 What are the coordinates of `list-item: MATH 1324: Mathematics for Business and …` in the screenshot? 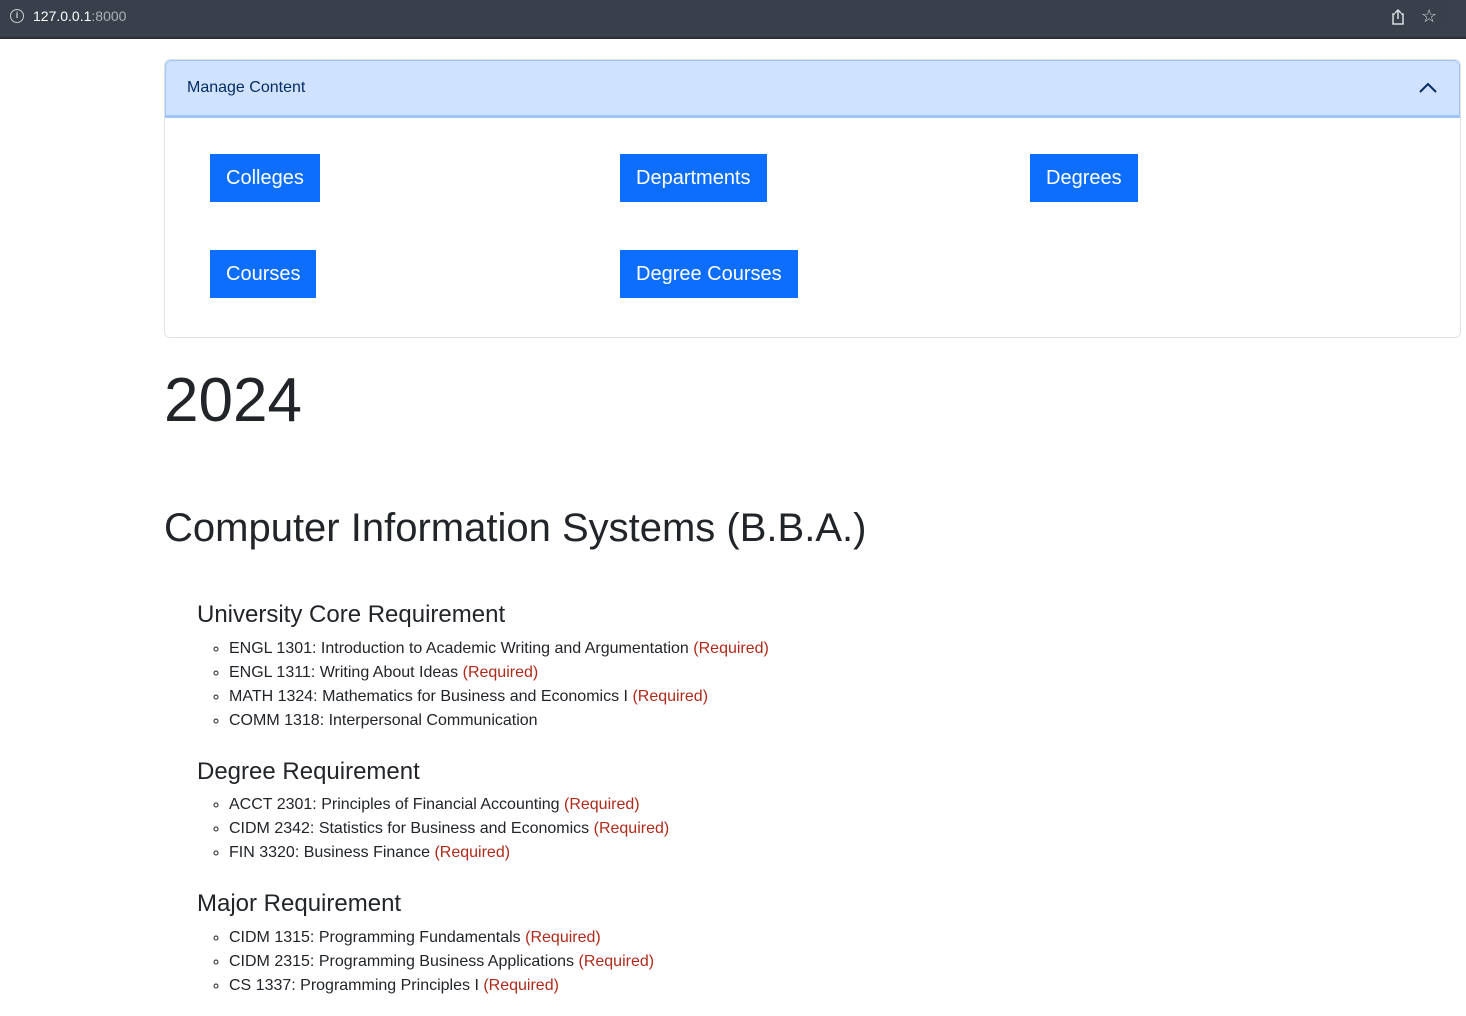 It's located at (499, 697).